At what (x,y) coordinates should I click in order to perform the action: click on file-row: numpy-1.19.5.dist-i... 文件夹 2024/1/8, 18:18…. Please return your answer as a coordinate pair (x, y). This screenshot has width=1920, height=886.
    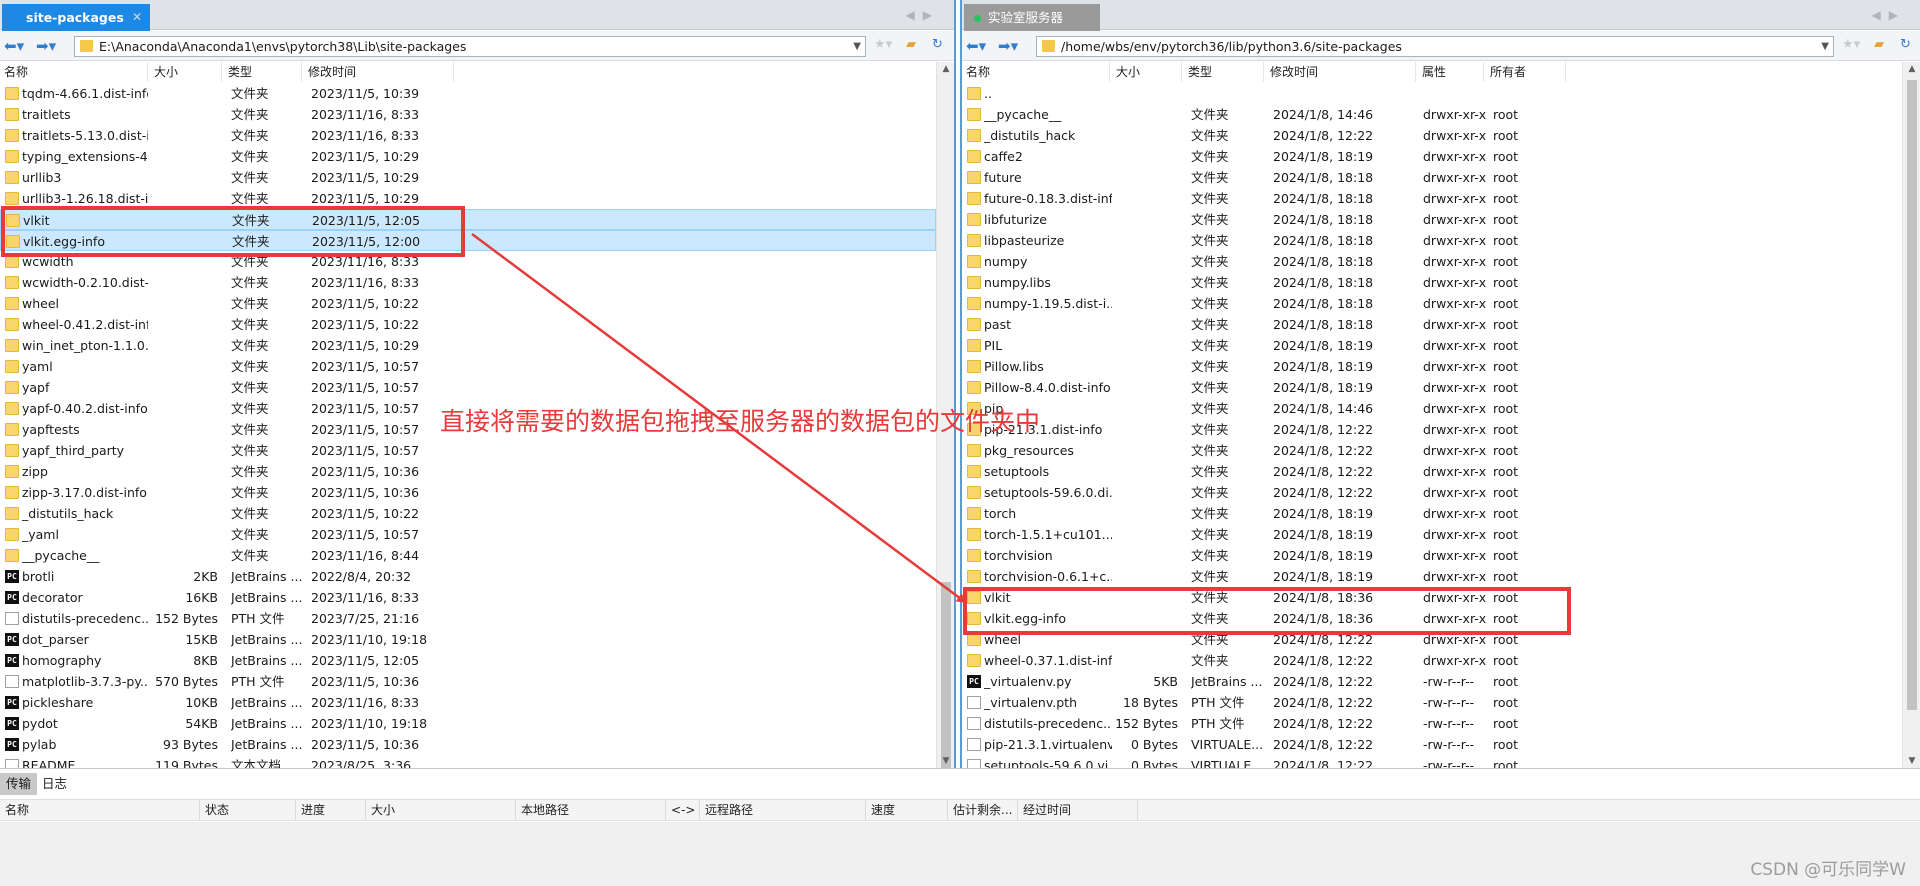
    Looking at the image, I should click on (1432, 303).